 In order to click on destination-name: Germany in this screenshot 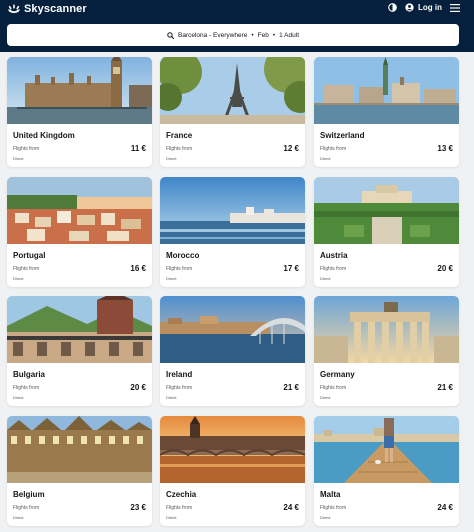, I will do `click(337, 374)`.